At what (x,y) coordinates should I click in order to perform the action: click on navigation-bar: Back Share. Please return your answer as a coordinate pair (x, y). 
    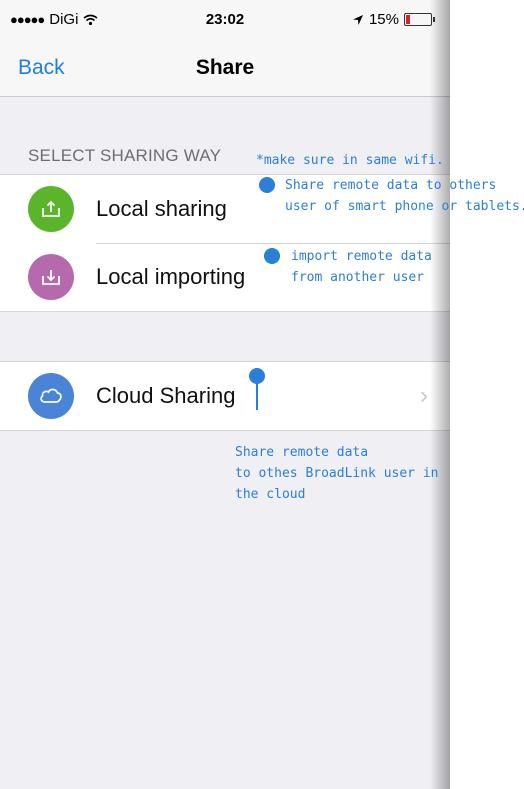
    Looking at the image, I should click on (225, 70).